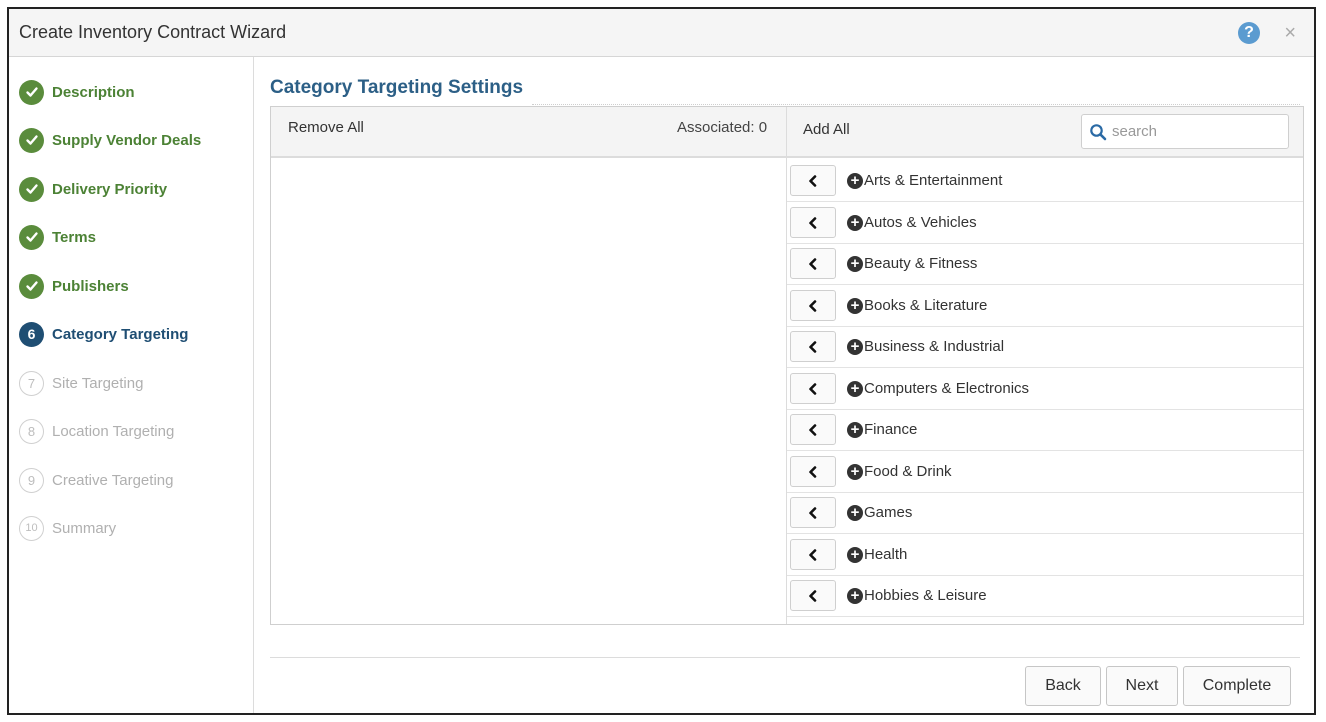 The image size is (1326, 722). I want to click on close-icon: ×, so click(1290, 33).